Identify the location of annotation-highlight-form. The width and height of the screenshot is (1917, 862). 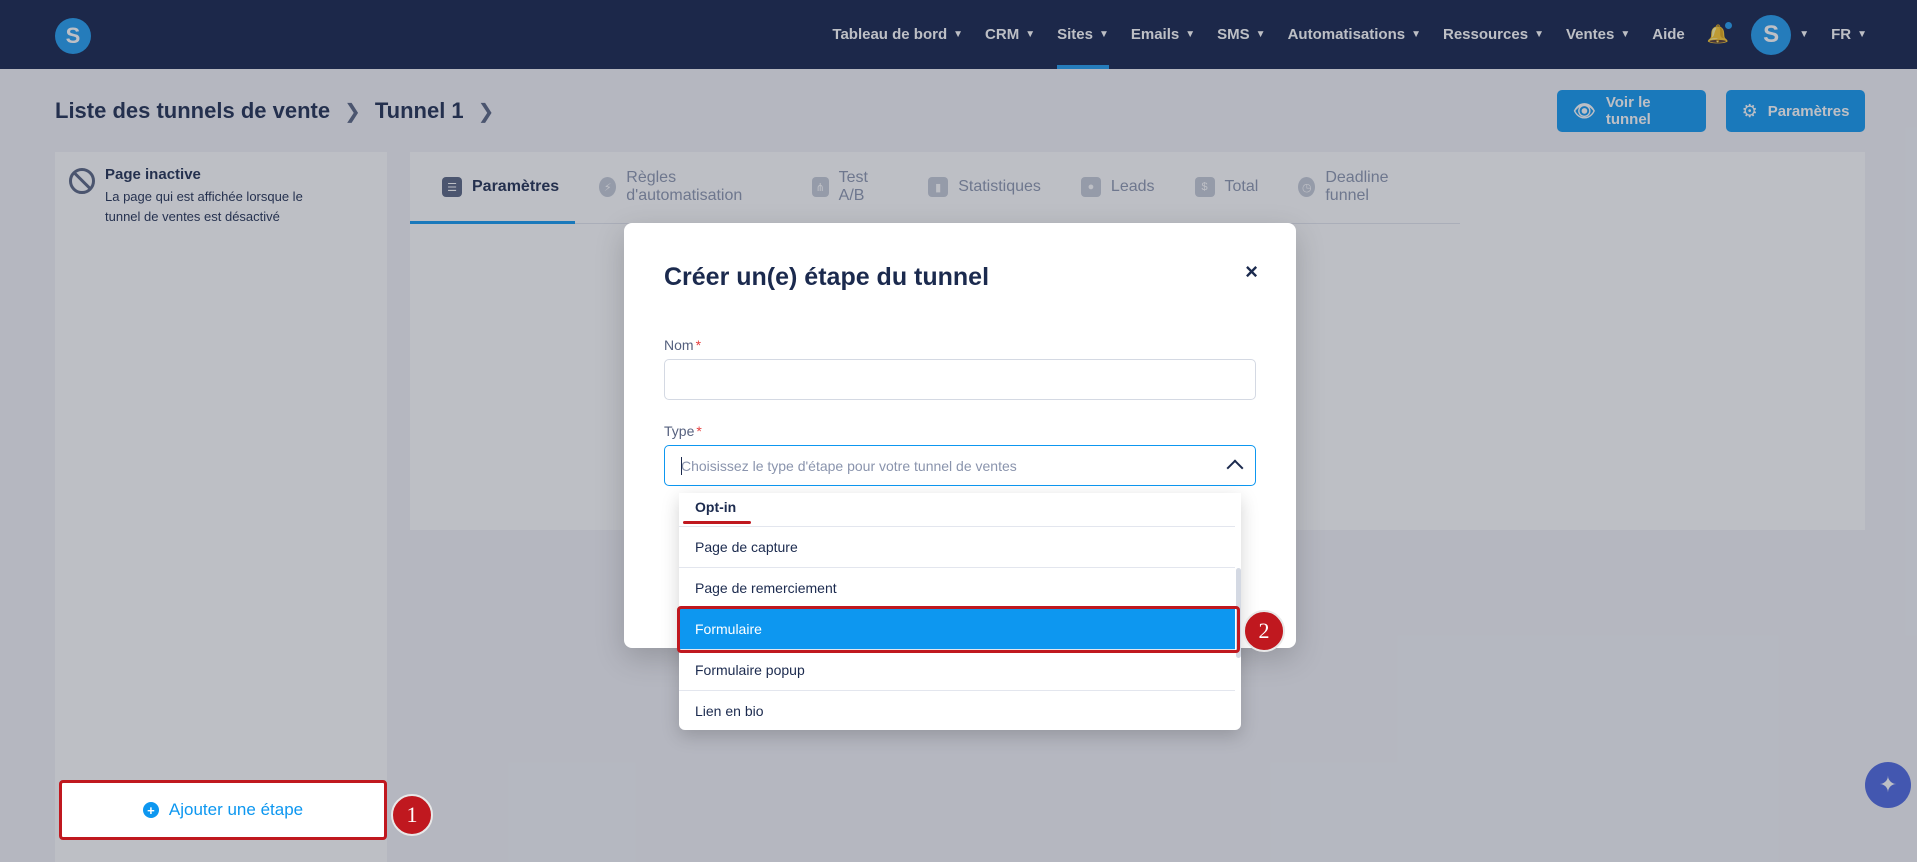
(958, 629).